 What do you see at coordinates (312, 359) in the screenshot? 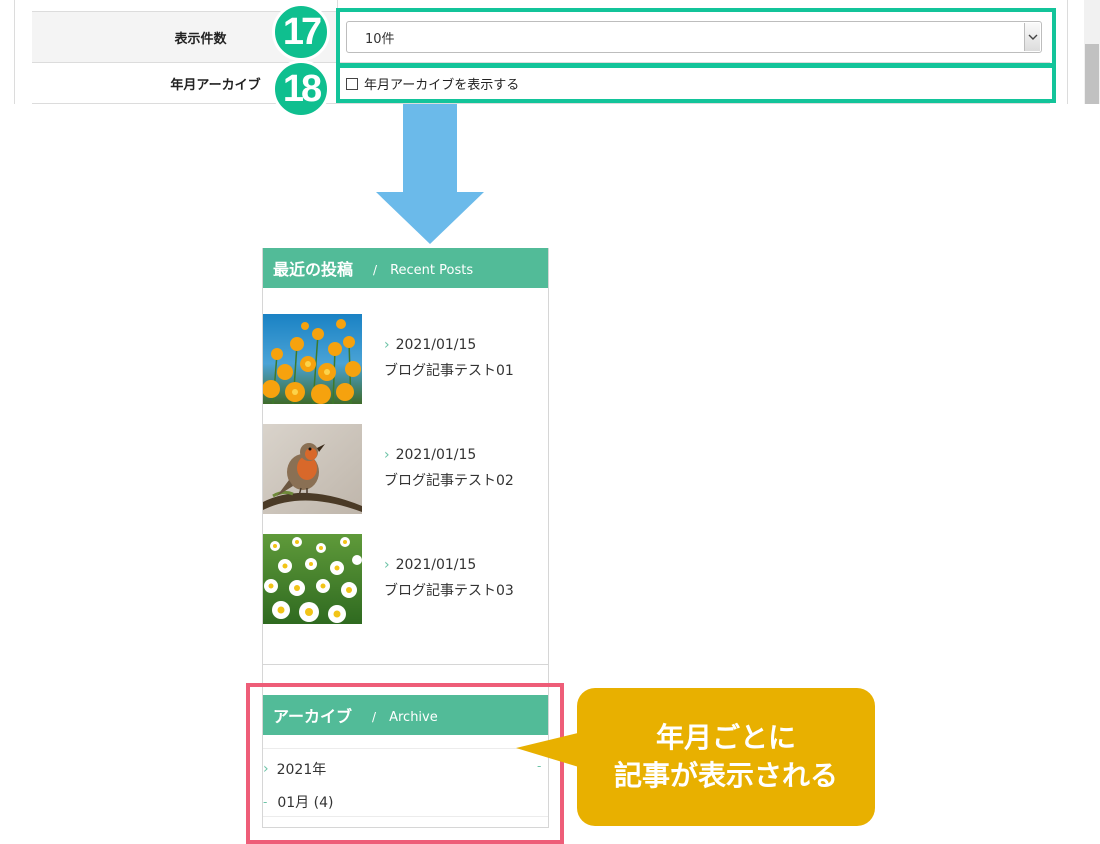
I see `post-thumbnail-orange-flowers` at bounding box center [312, 359].